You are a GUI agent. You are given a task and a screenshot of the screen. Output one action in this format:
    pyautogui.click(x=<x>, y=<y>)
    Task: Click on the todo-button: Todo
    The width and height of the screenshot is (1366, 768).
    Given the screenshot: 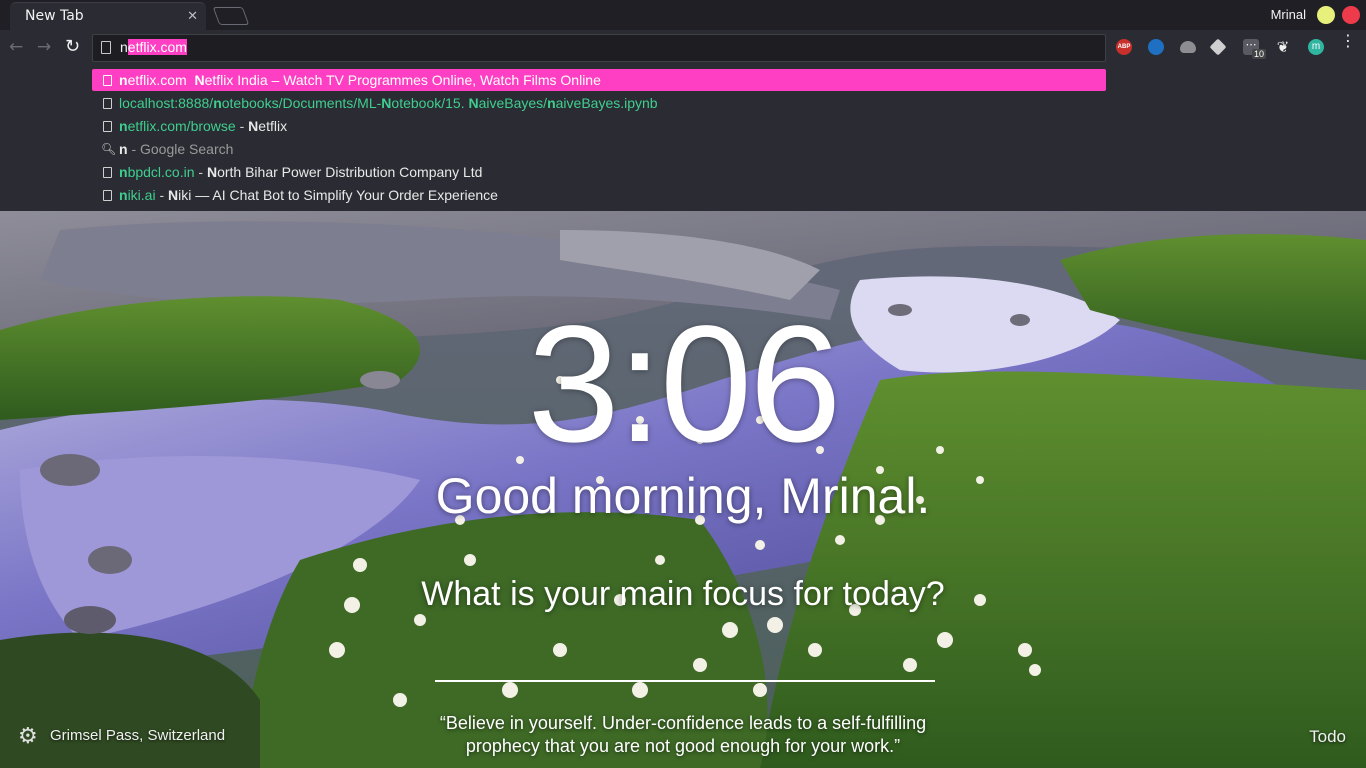 What is the action you would take?
    pyautogui.click(x=1327, y=737)
    